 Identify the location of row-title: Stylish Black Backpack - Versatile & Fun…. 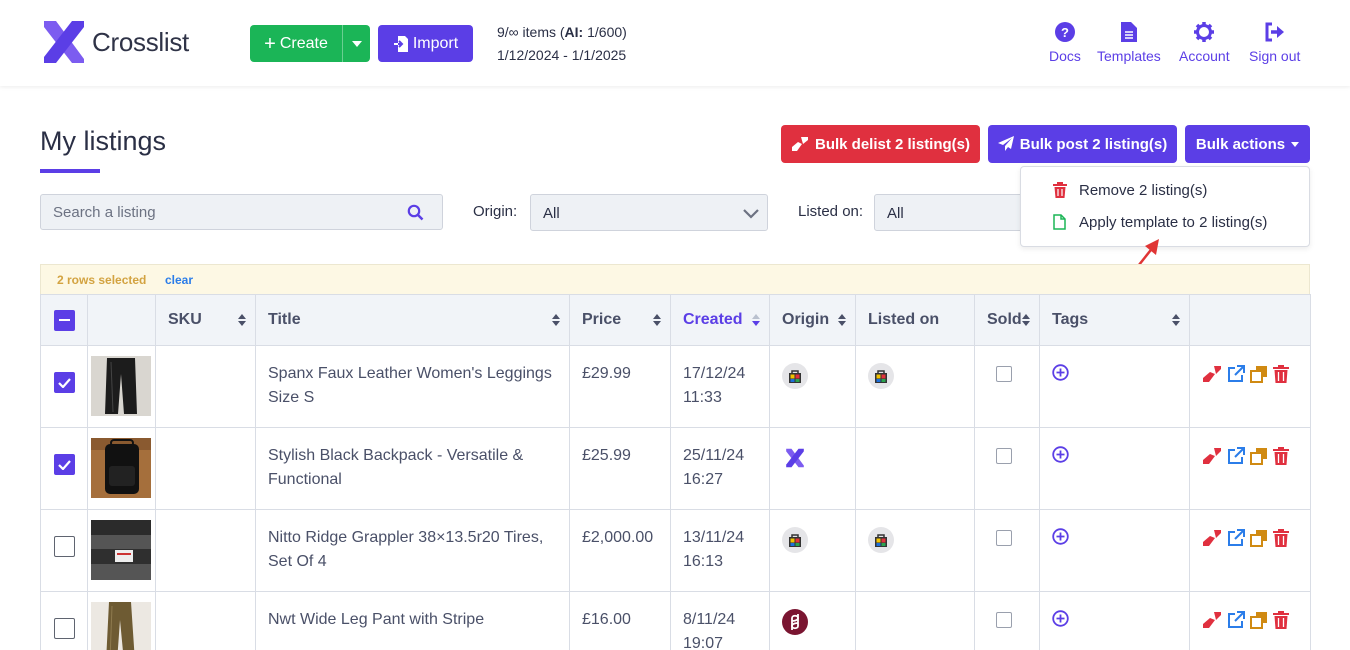
(412, 468).